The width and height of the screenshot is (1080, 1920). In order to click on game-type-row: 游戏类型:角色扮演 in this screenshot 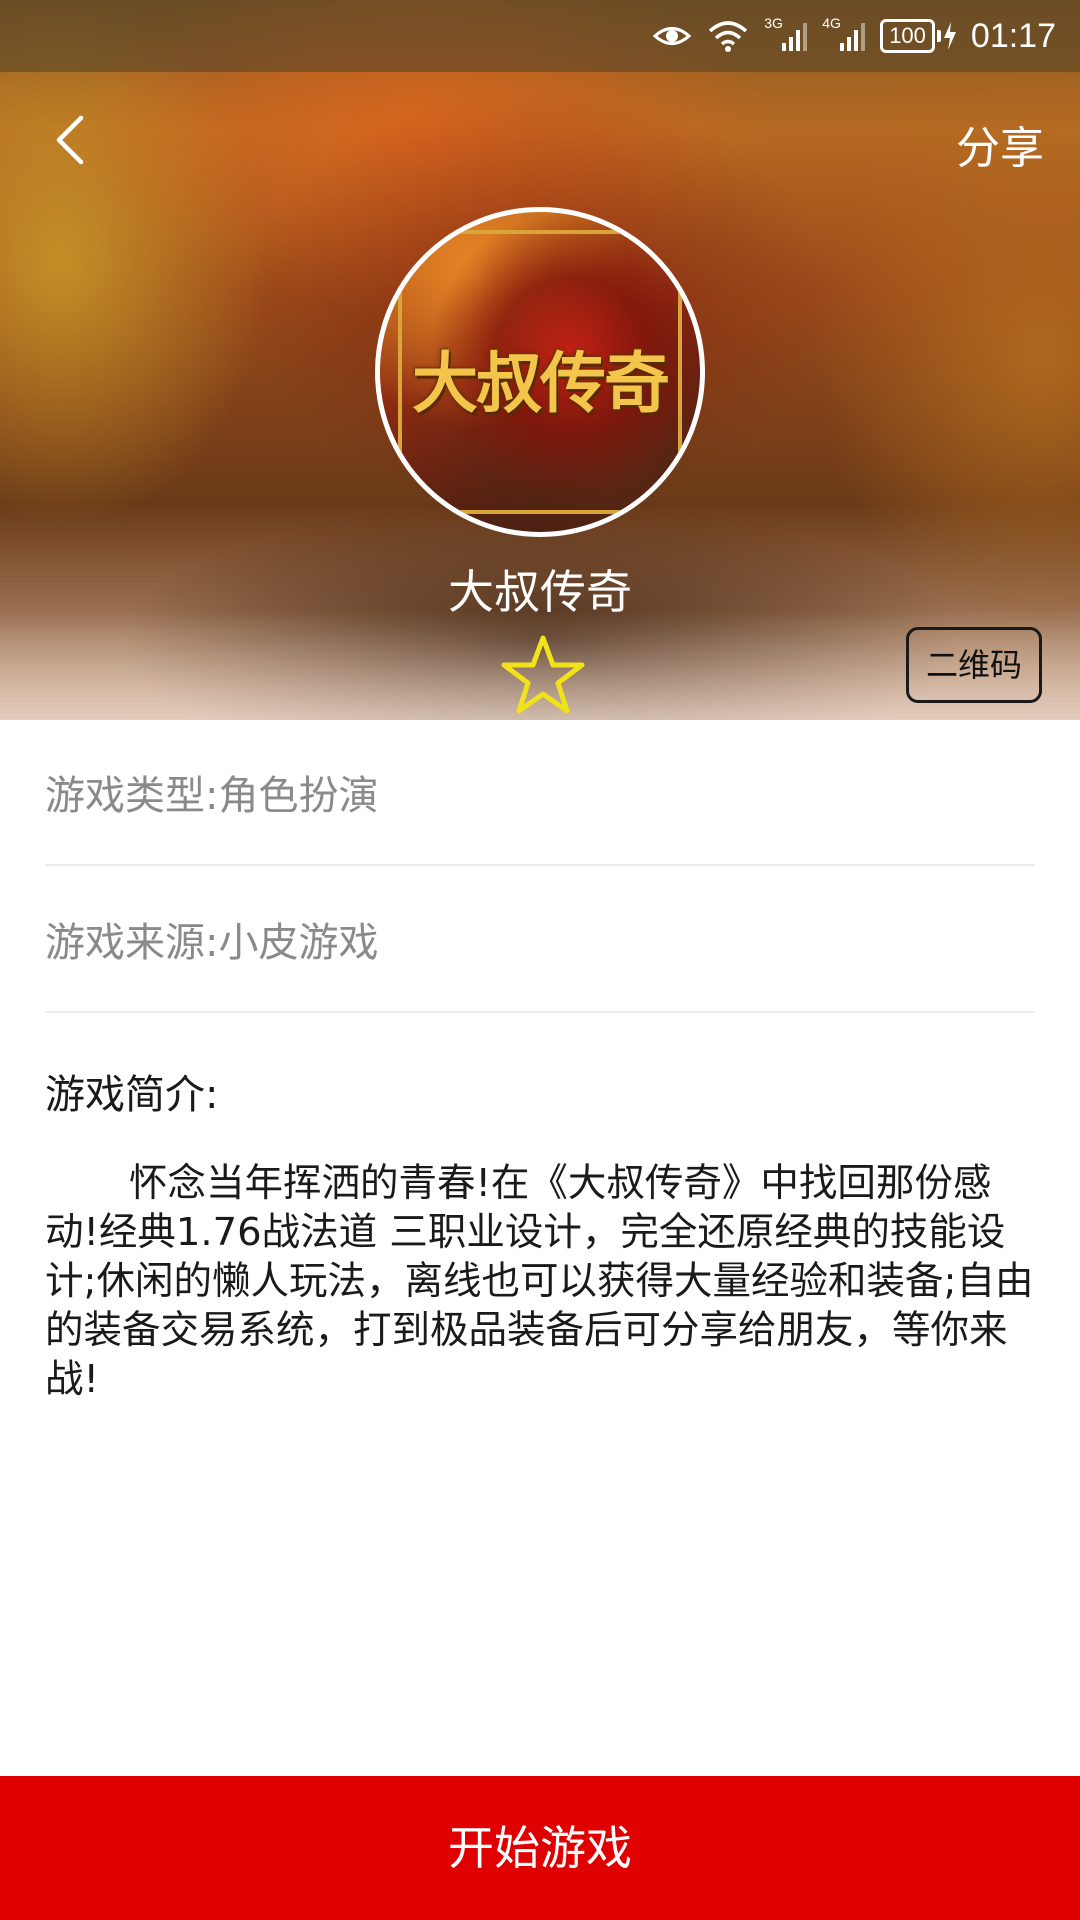, I will do `click(540, 793)`.